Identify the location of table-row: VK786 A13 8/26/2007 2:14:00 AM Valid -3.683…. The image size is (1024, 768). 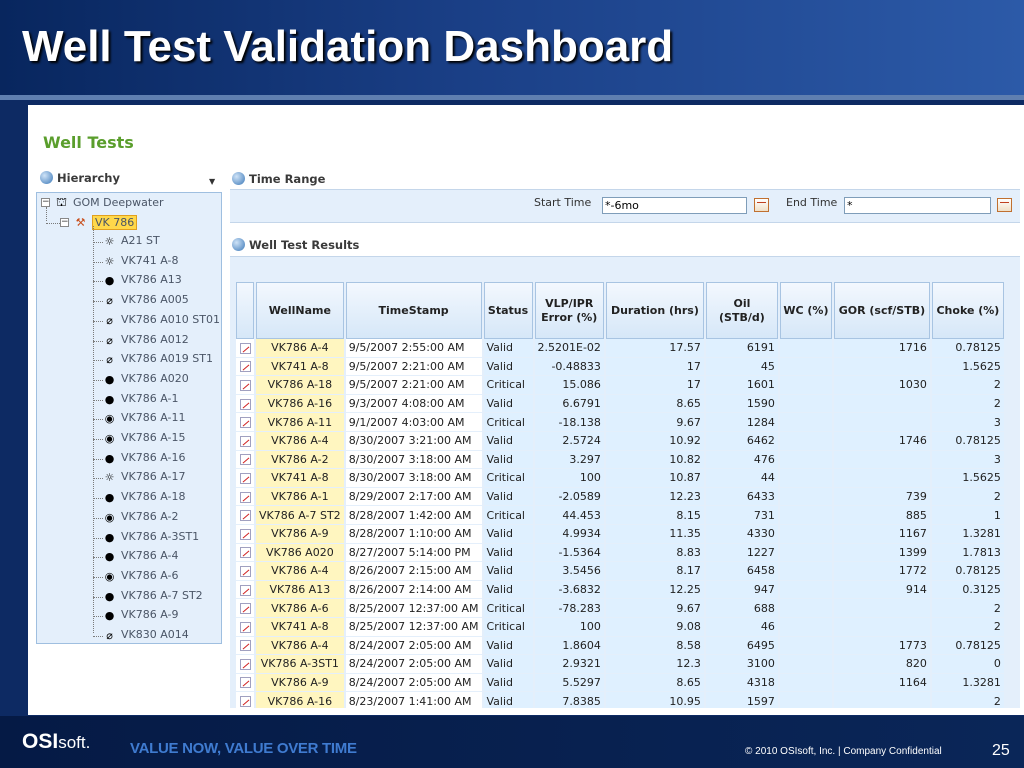
(620, 590).